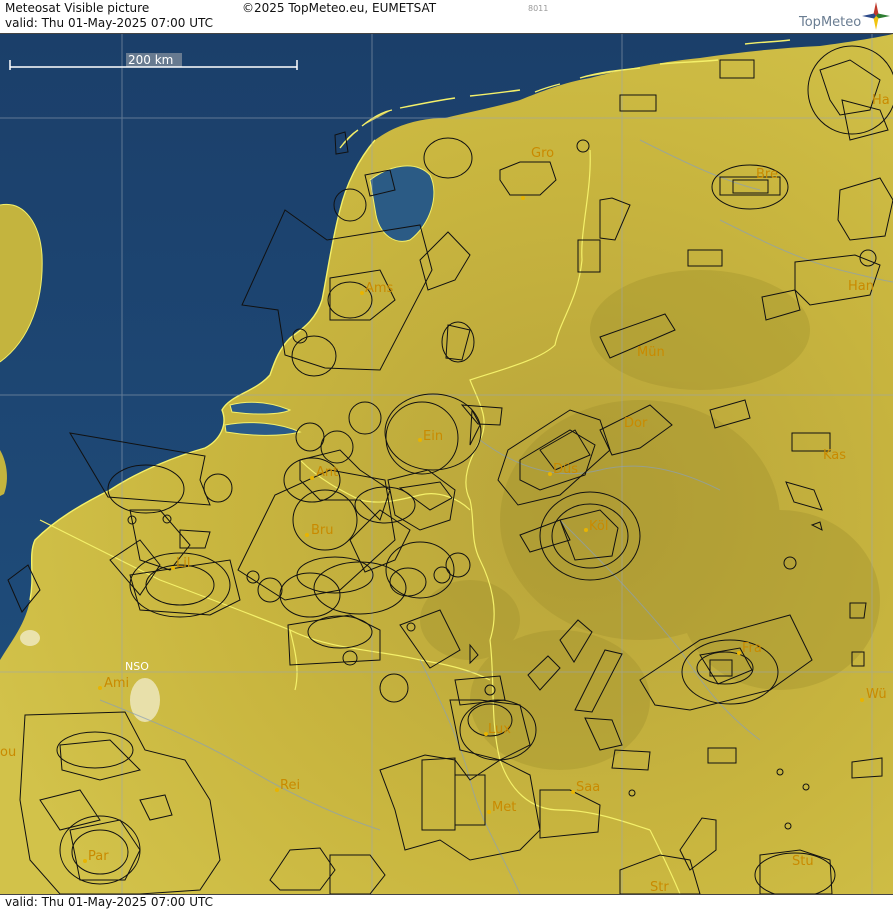 This screenshot has height=910, width=893. Describe the element at coordinates (565, 469) in the screenshot. I see `city-label: Düs` at that location.